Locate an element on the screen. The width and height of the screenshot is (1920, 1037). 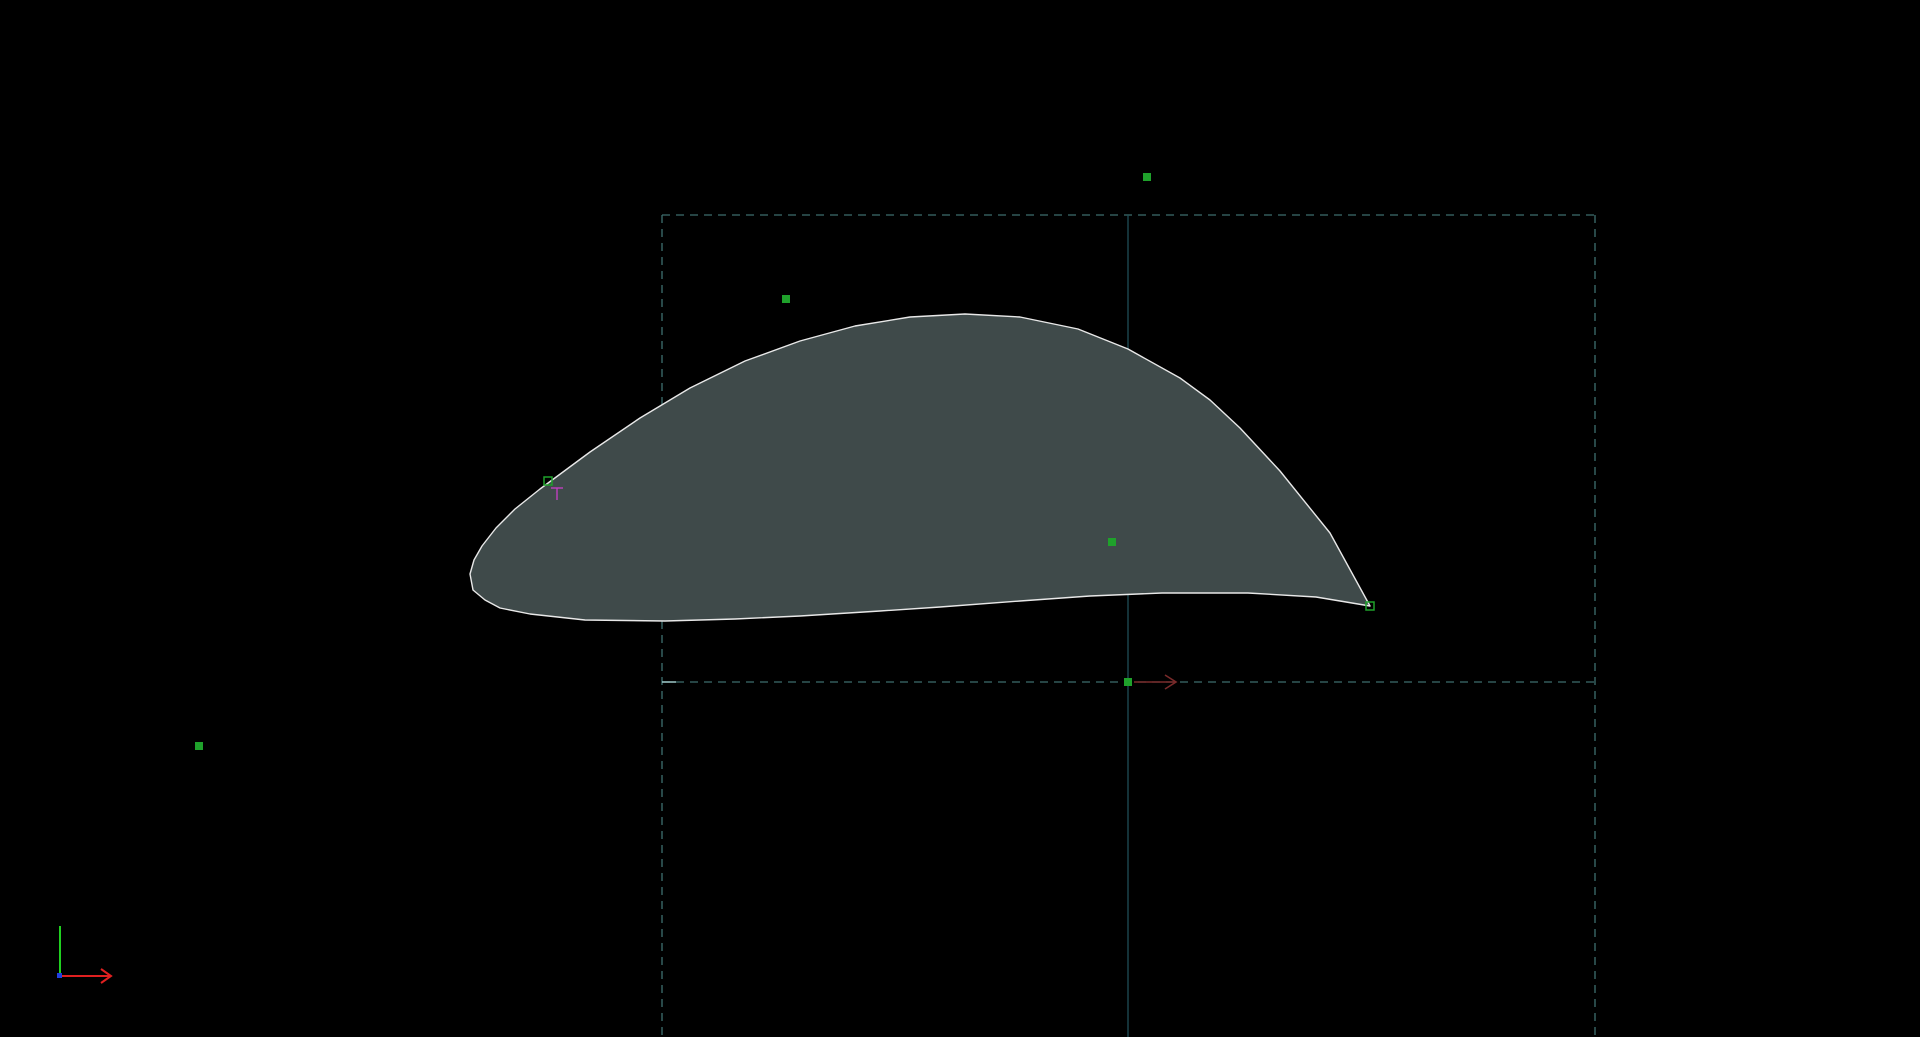
airfoil-profile is located at coordinates (920, 467).